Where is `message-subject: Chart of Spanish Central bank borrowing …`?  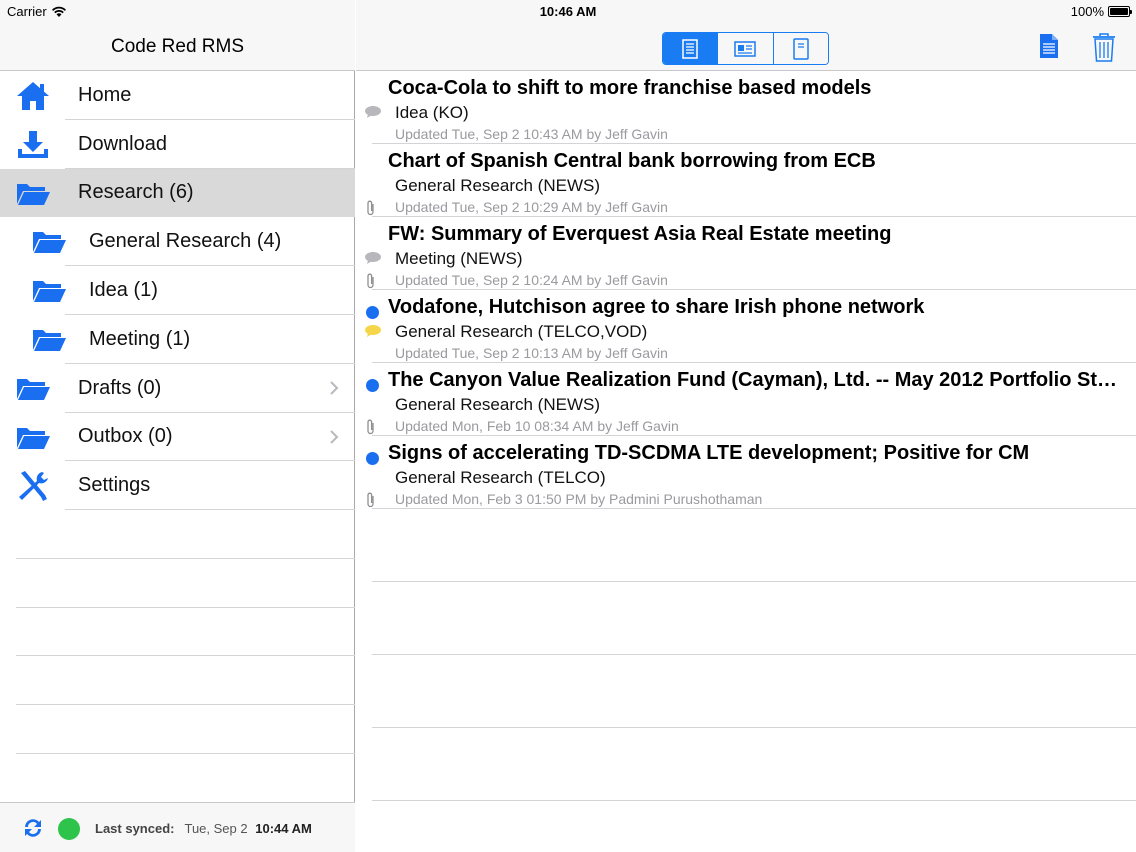
message-subject: Chart of Spanish Central bank borrowing … is located at coordinates (632, 161).